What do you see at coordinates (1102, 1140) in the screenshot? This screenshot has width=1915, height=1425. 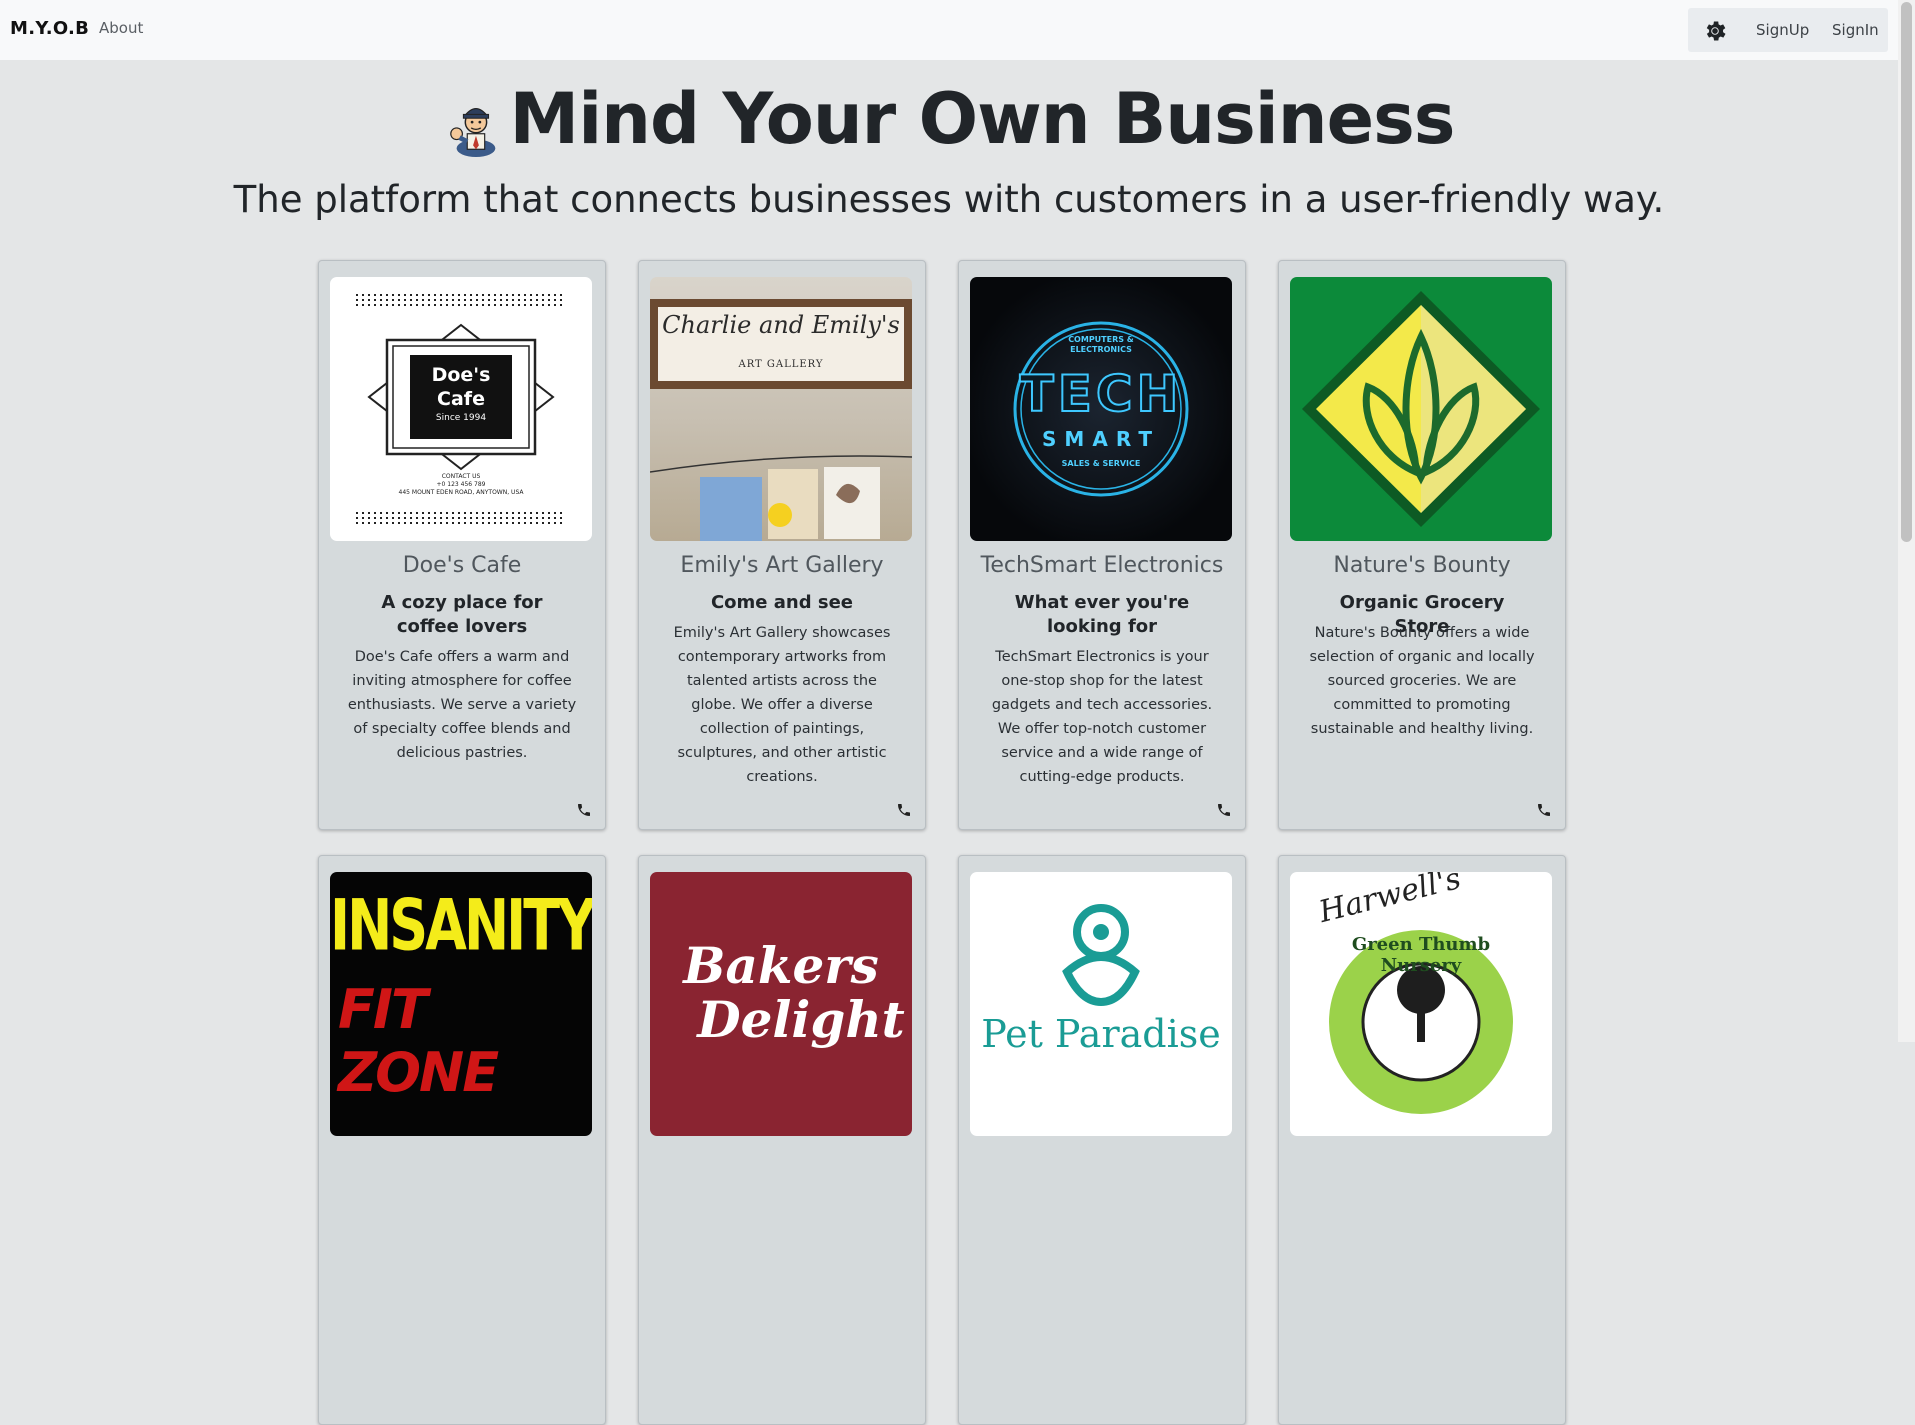 I see `business-card: Pet Paradise` at bounding box center [1102, 1140].